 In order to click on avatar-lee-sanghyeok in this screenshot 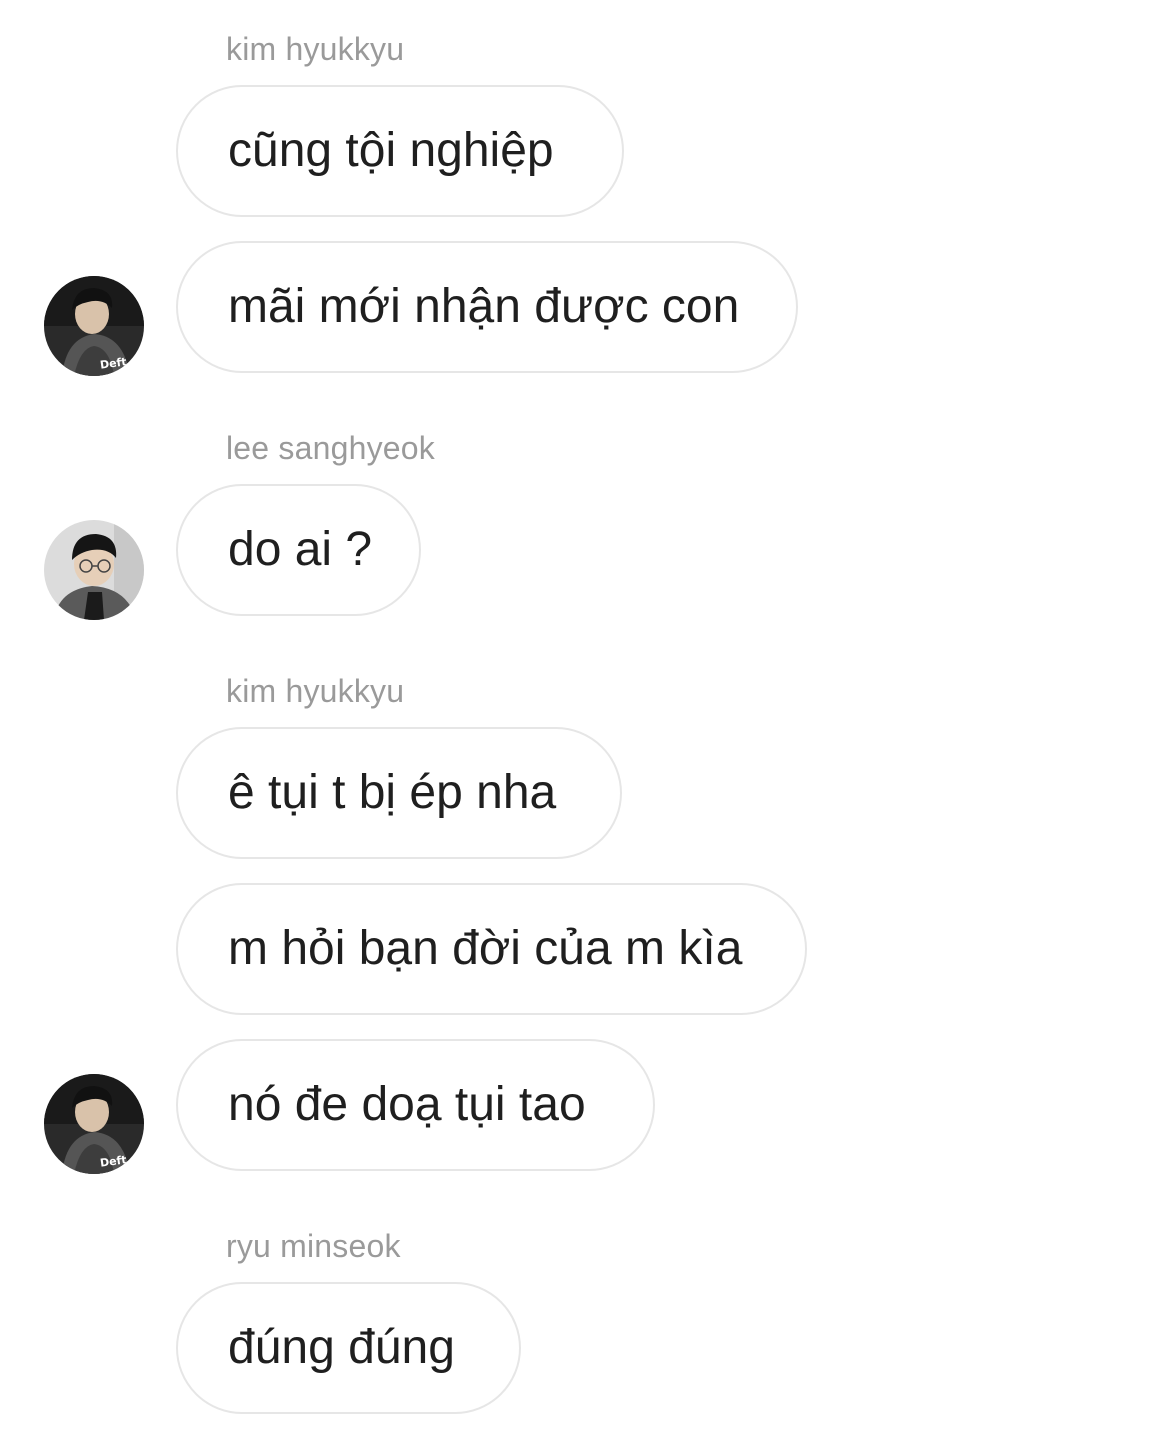, I will do `click(94, 570)`.